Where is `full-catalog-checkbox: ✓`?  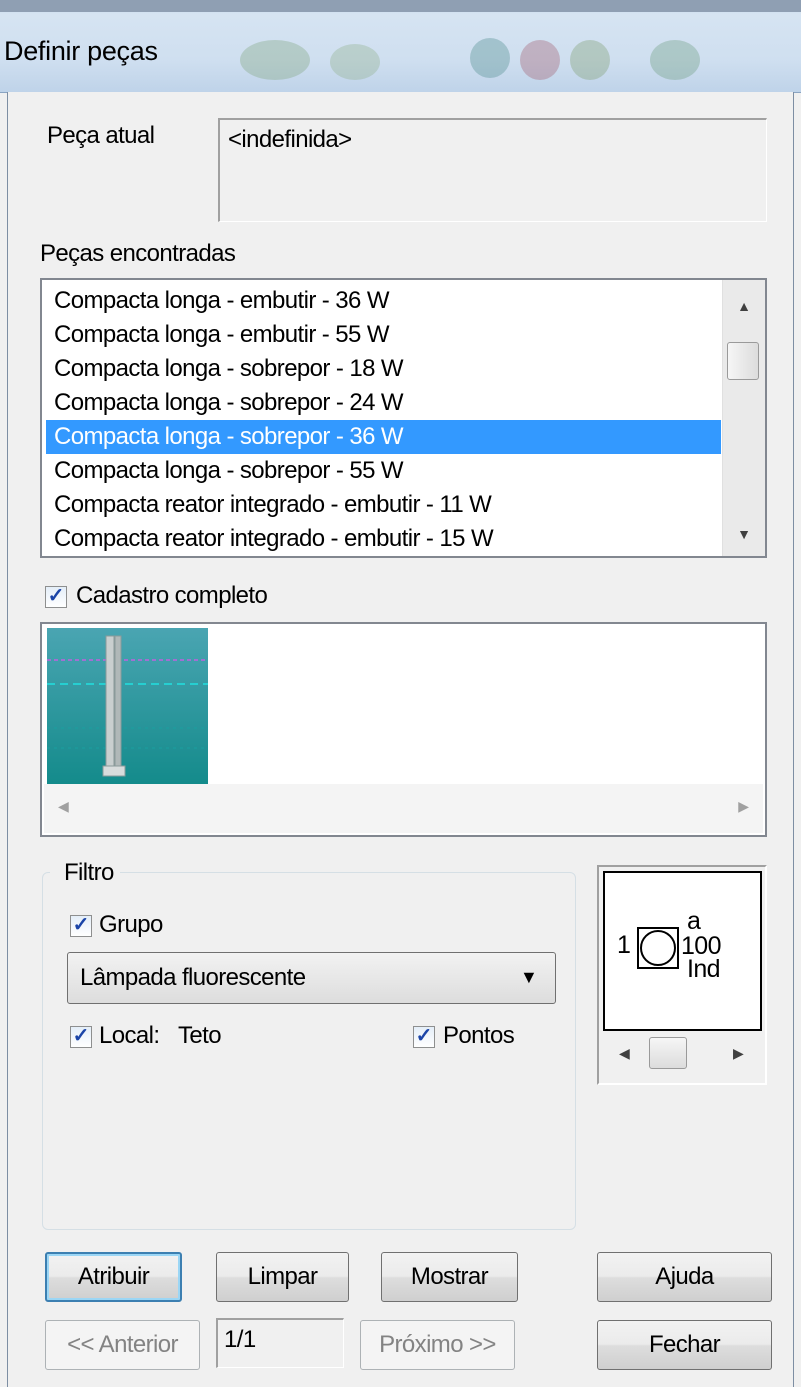
full-catalog-checkbox: ✓ is located at coordinates (56, 597).